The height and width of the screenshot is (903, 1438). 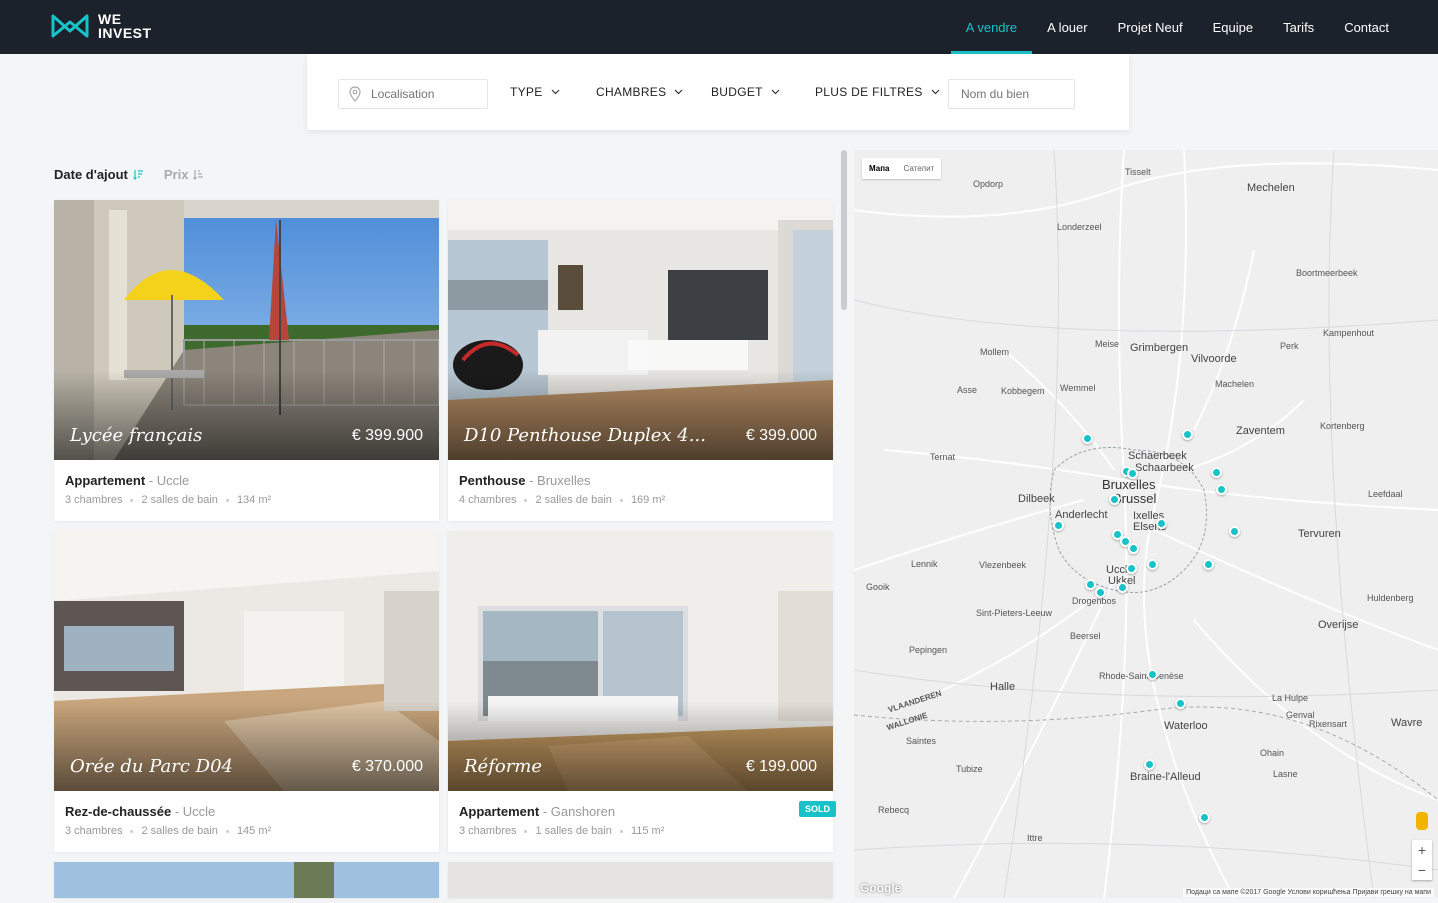 I want to click on listing-photo-partial, so click(x=246, y=880).